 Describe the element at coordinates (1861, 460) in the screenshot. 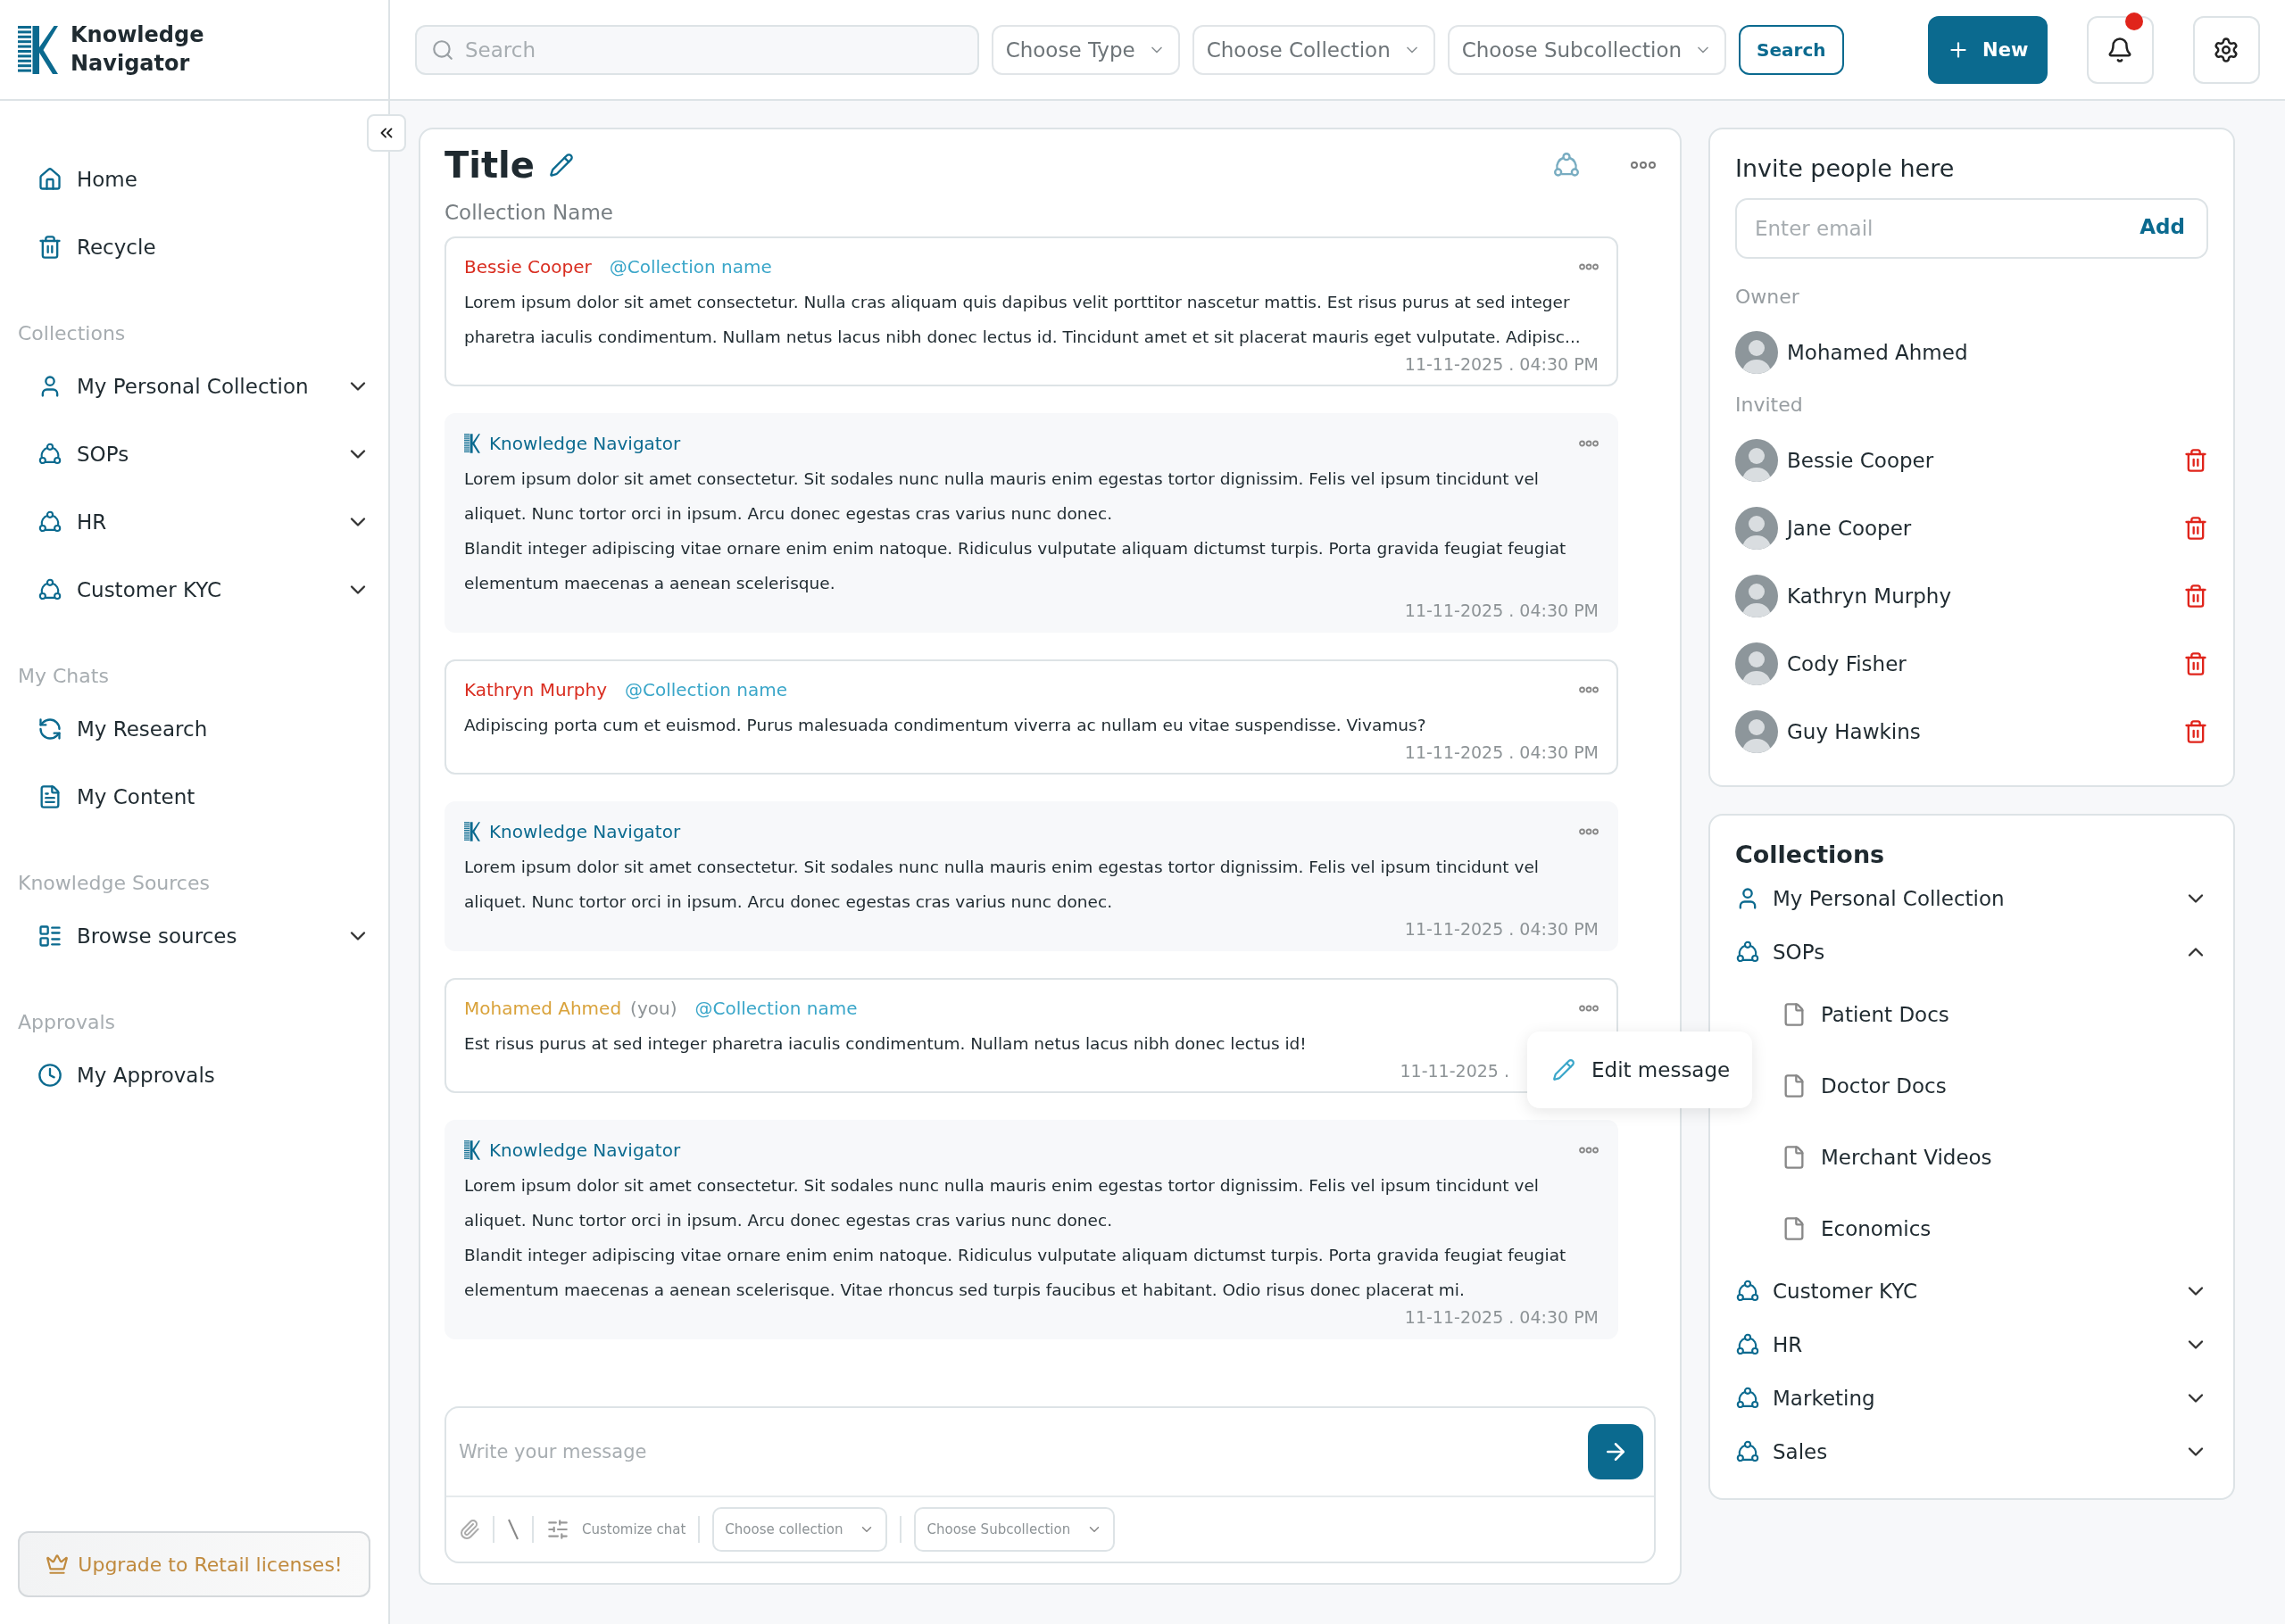

I see `person-name: Bessie Cooper` at that location.